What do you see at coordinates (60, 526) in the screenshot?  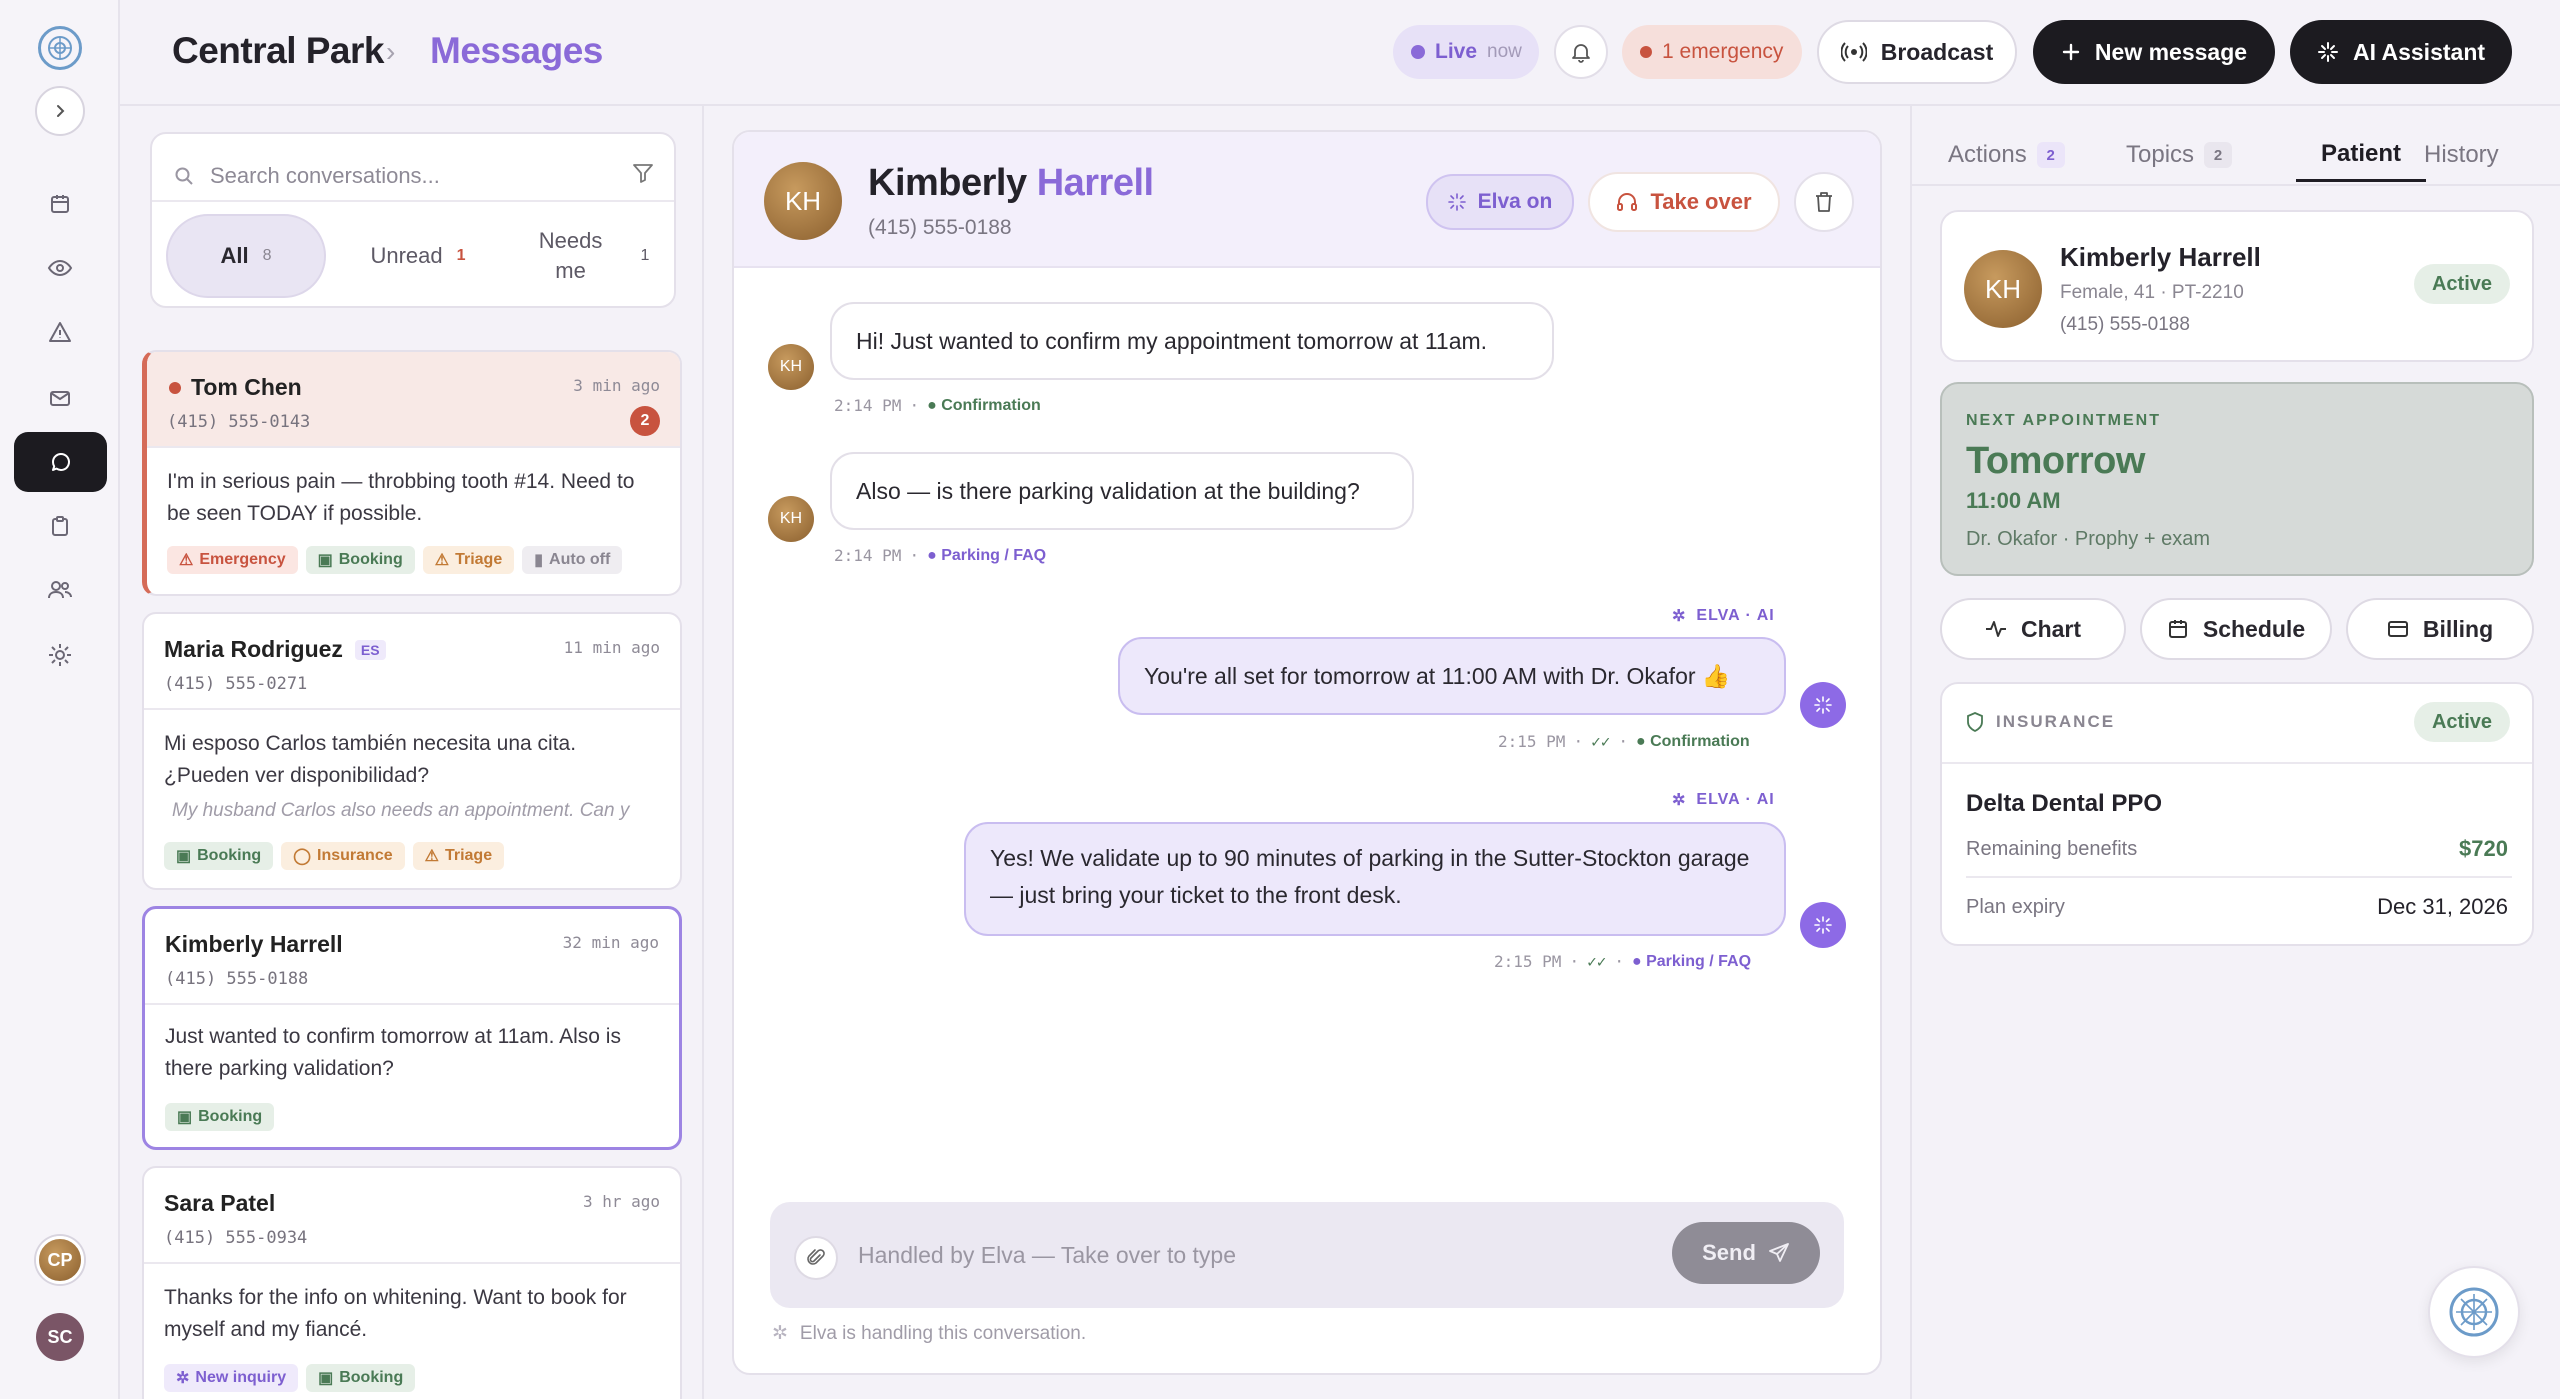 I see `clipboard-icon` at bounding box center [60, 526].